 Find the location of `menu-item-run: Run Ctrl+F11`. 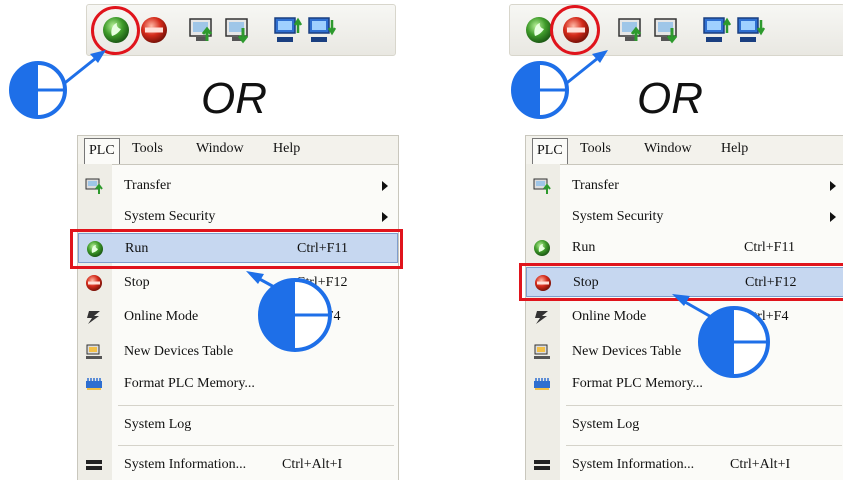

menu-item-run: Run Ctrl+F11 is located at coordinates (684, 248).